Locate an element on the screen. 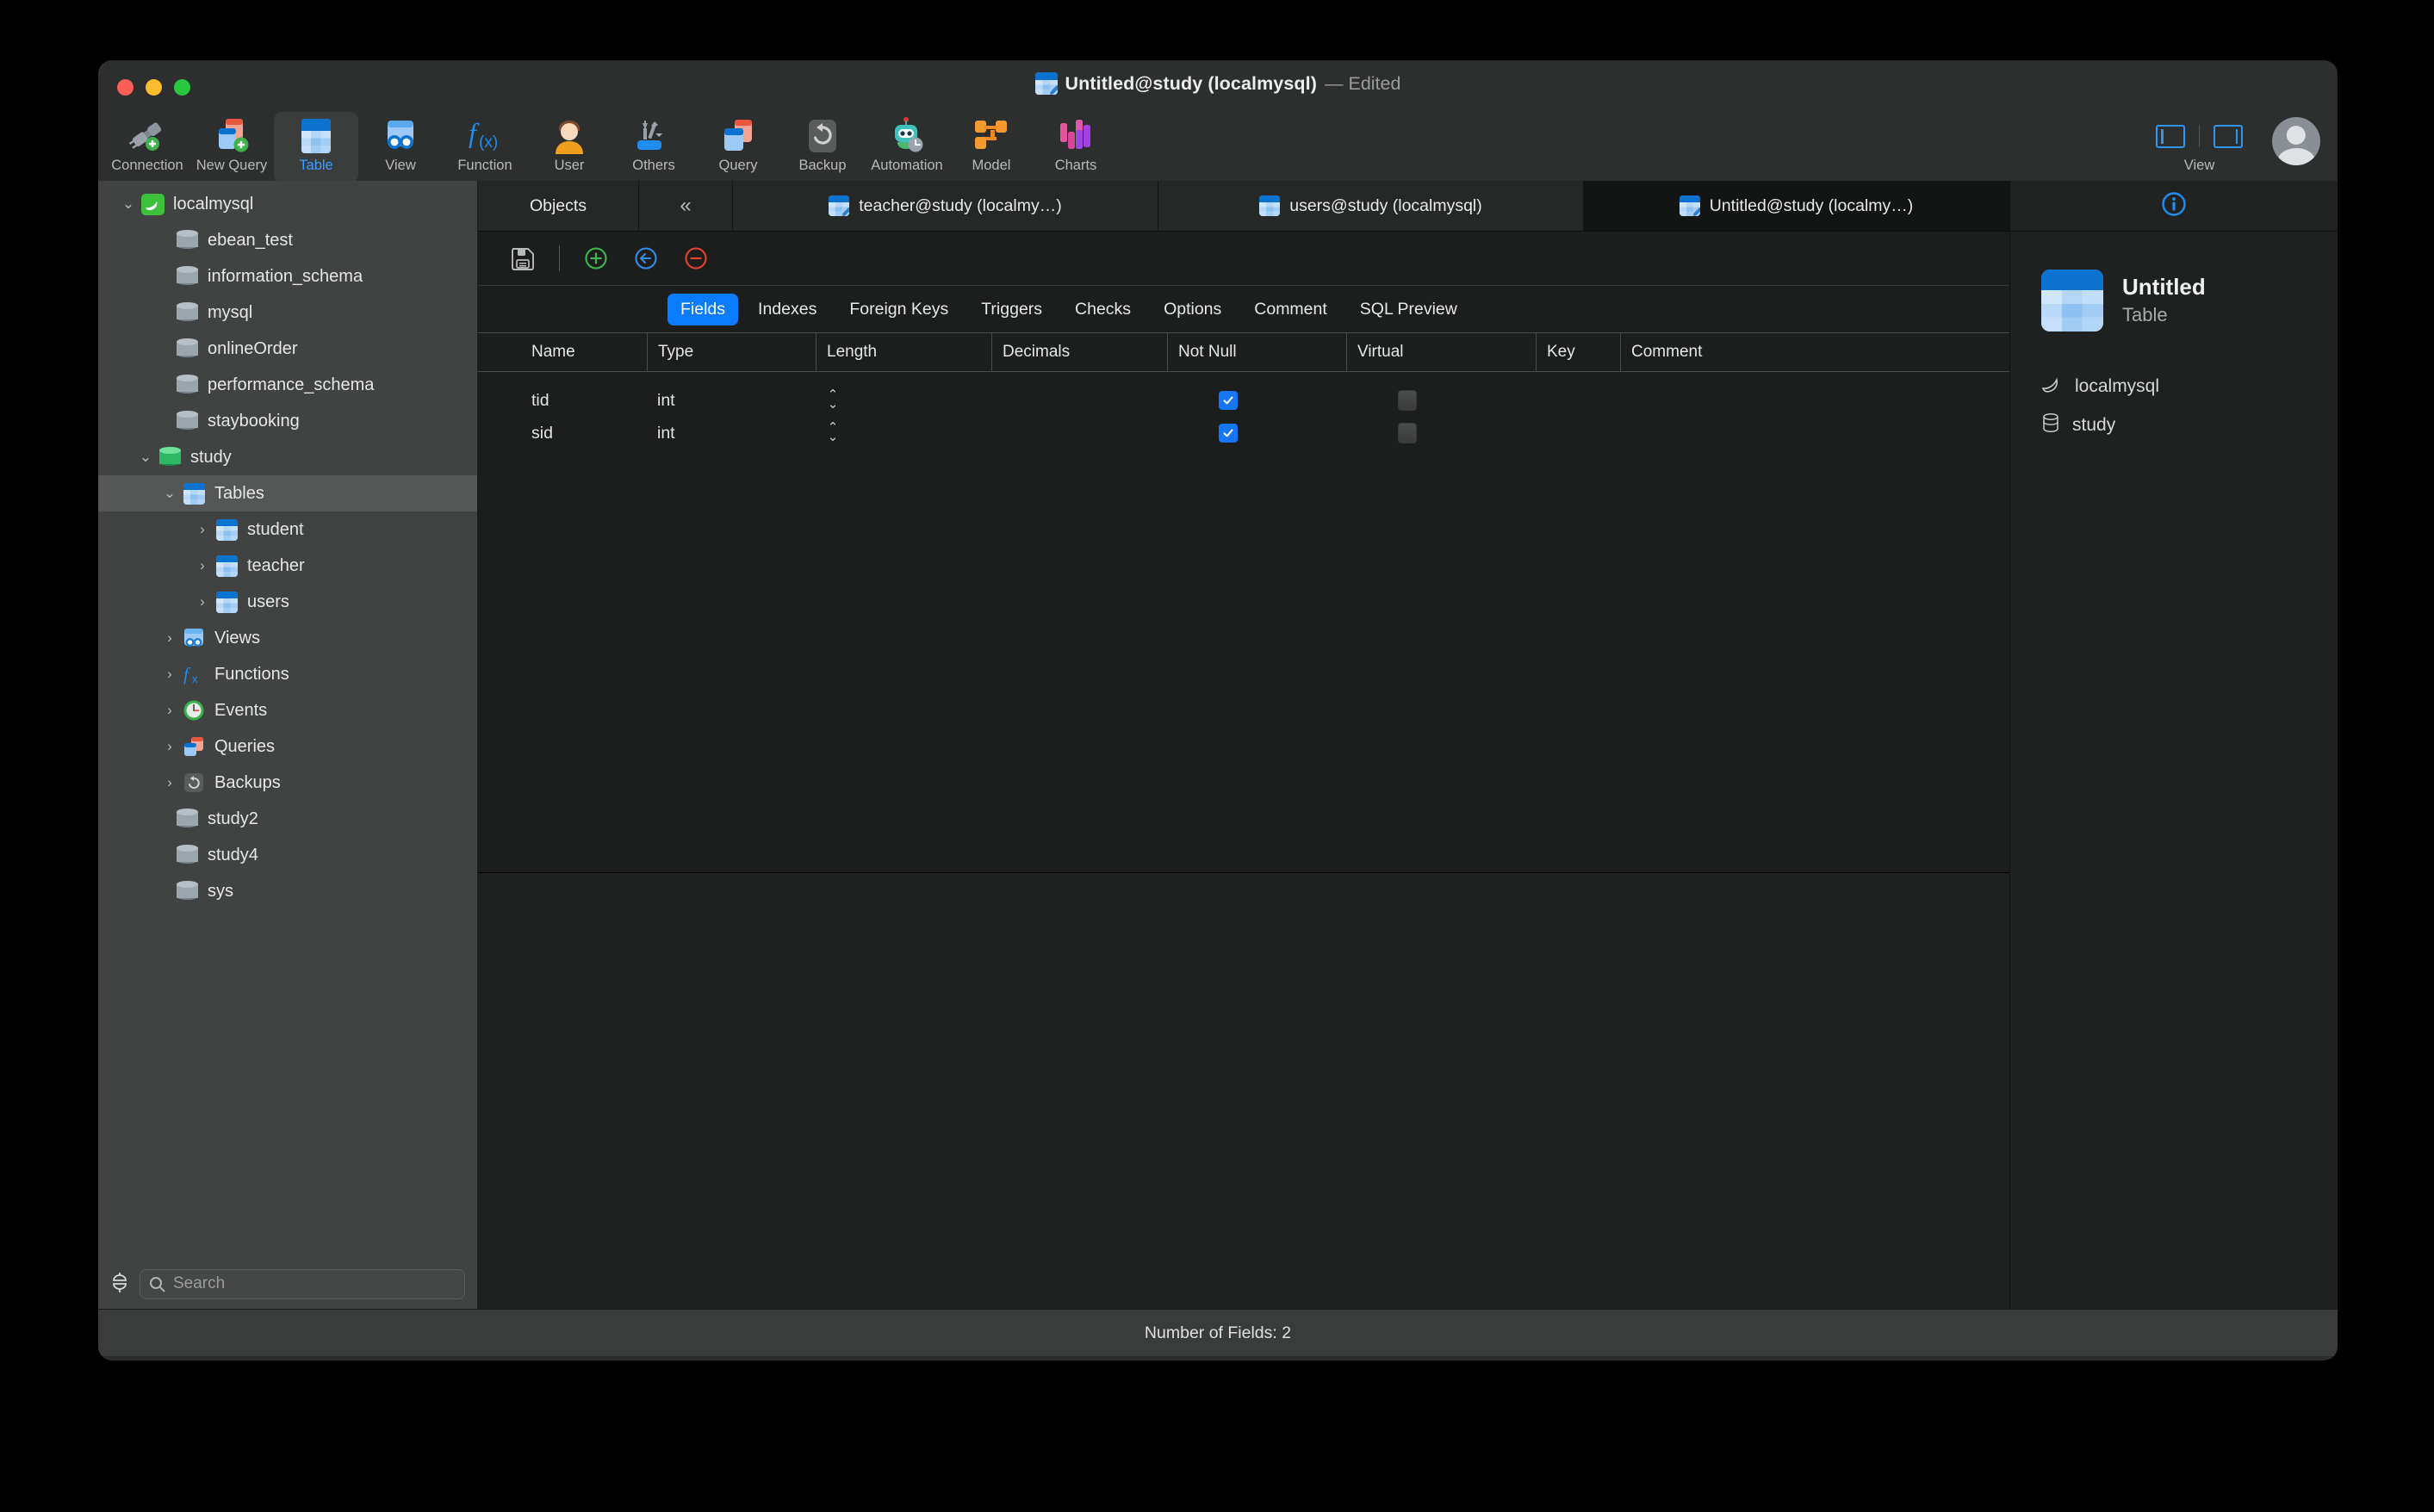 Image resolution: width=2434 pixels, height=1512 pixels. toolbar-button-model: Model is located at coordinates (991, 147).